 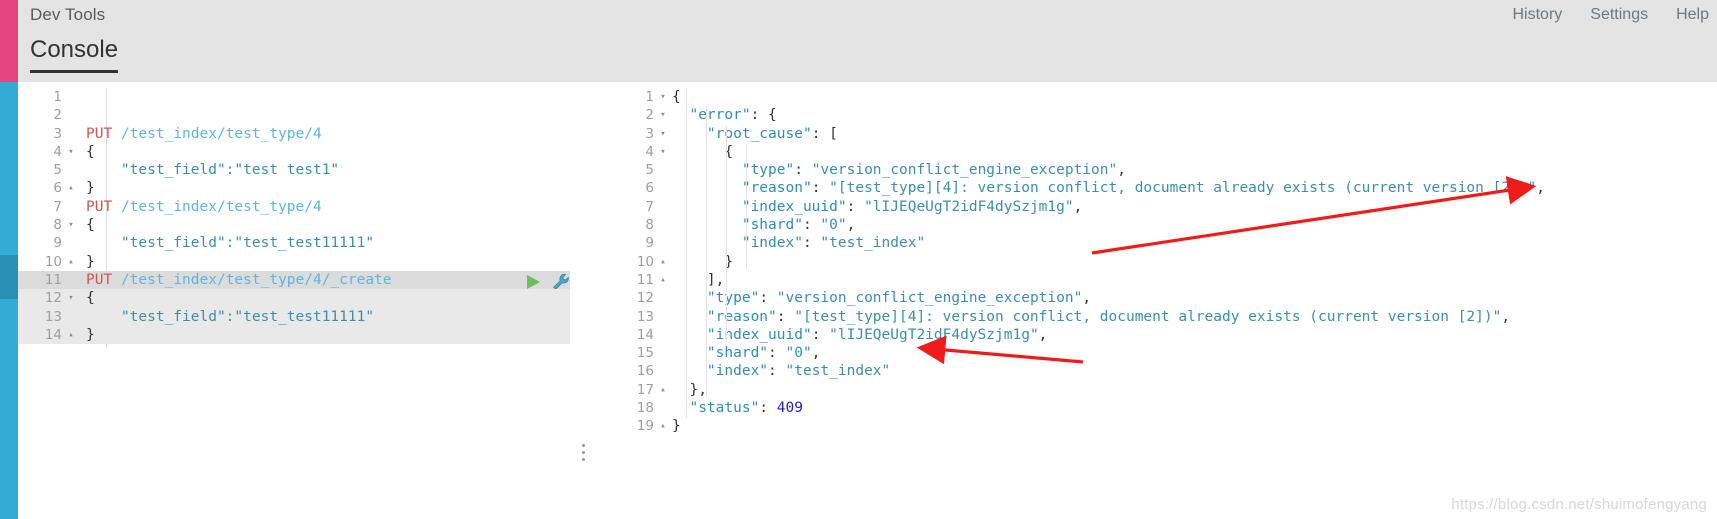 What do you see at coordinates (204, 207) in the screenshot?
I see `editor-line-text: PUT /test_index/test_type/4` at bounding box center [204, 207].